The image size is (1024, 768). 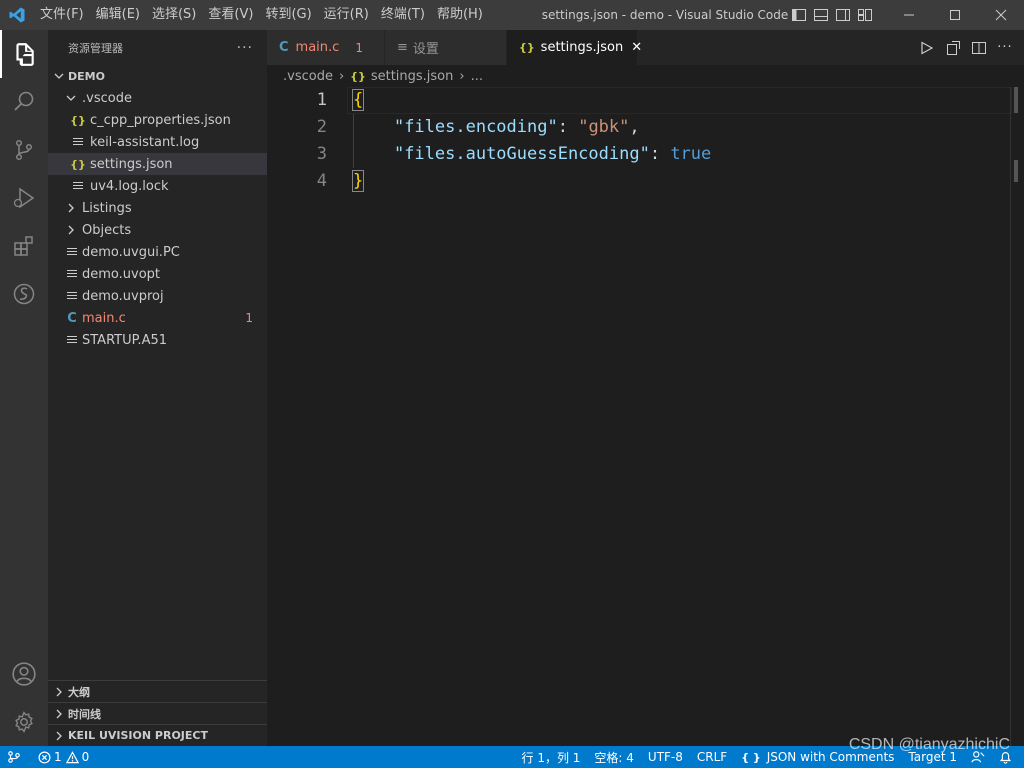 What do you see at coordinates (446, 47) in the screenshot?
I see `tab-settings-ui: ≡ 设置` at bounding box center [446, 47].